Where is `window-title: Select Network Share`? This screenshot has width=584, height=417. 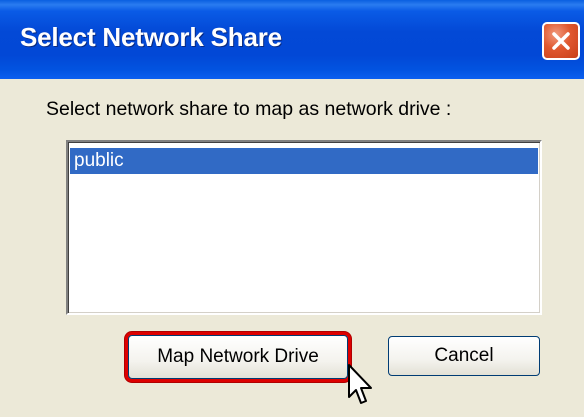 window-title: Select Network Share is located at coordinates (151, 37).